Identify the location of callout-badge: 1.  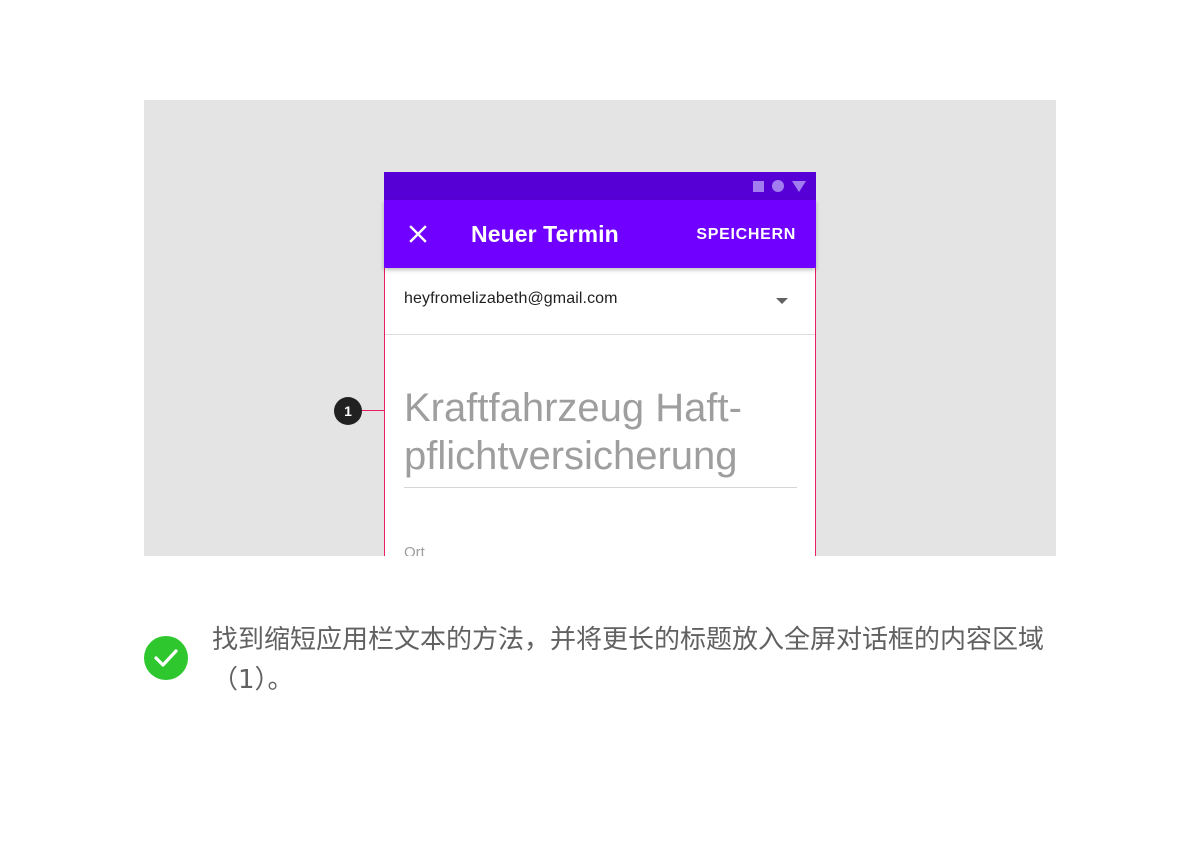
(348, 411).